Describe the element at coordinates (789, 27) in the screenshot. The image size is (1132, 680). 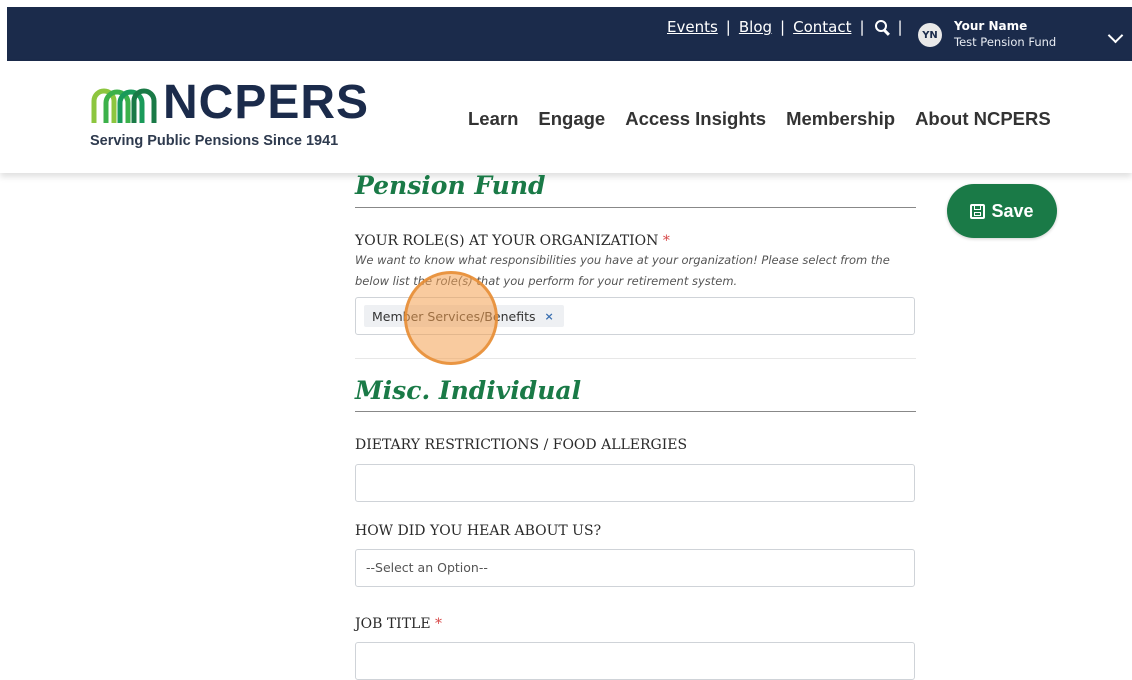
I see `utility-links: Events | Blog | Contact | |` at that location.